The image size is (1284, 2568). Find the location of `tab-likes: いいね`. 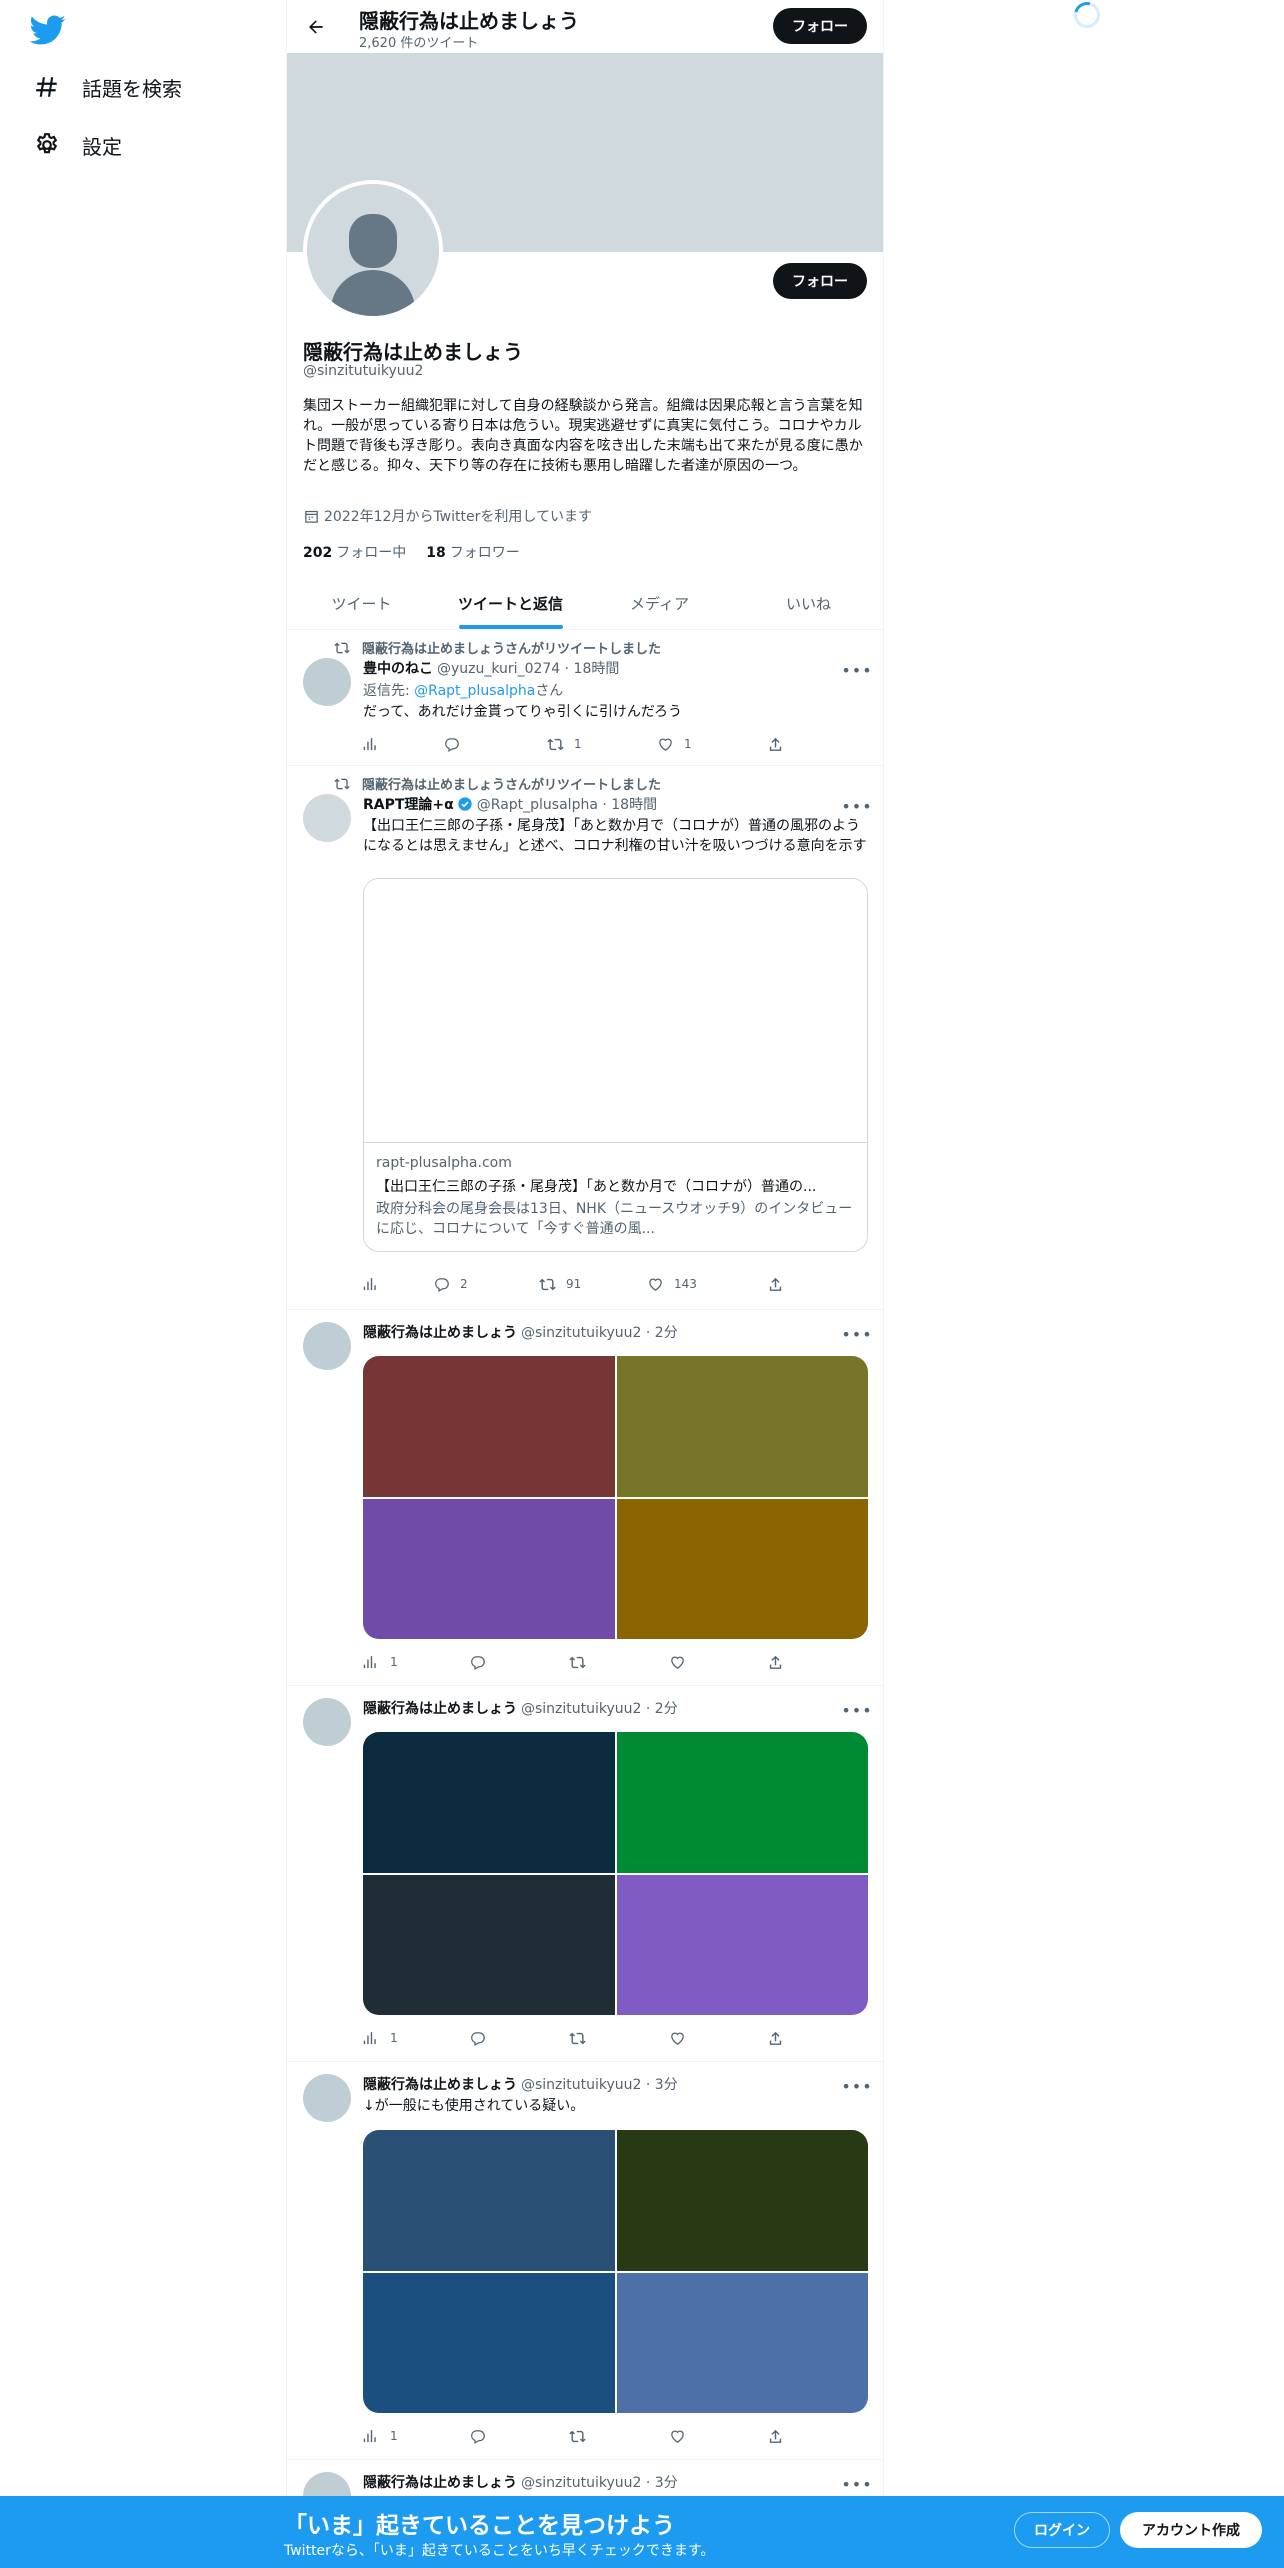

tab-likes: いいね is located at coordinates (808, 603).